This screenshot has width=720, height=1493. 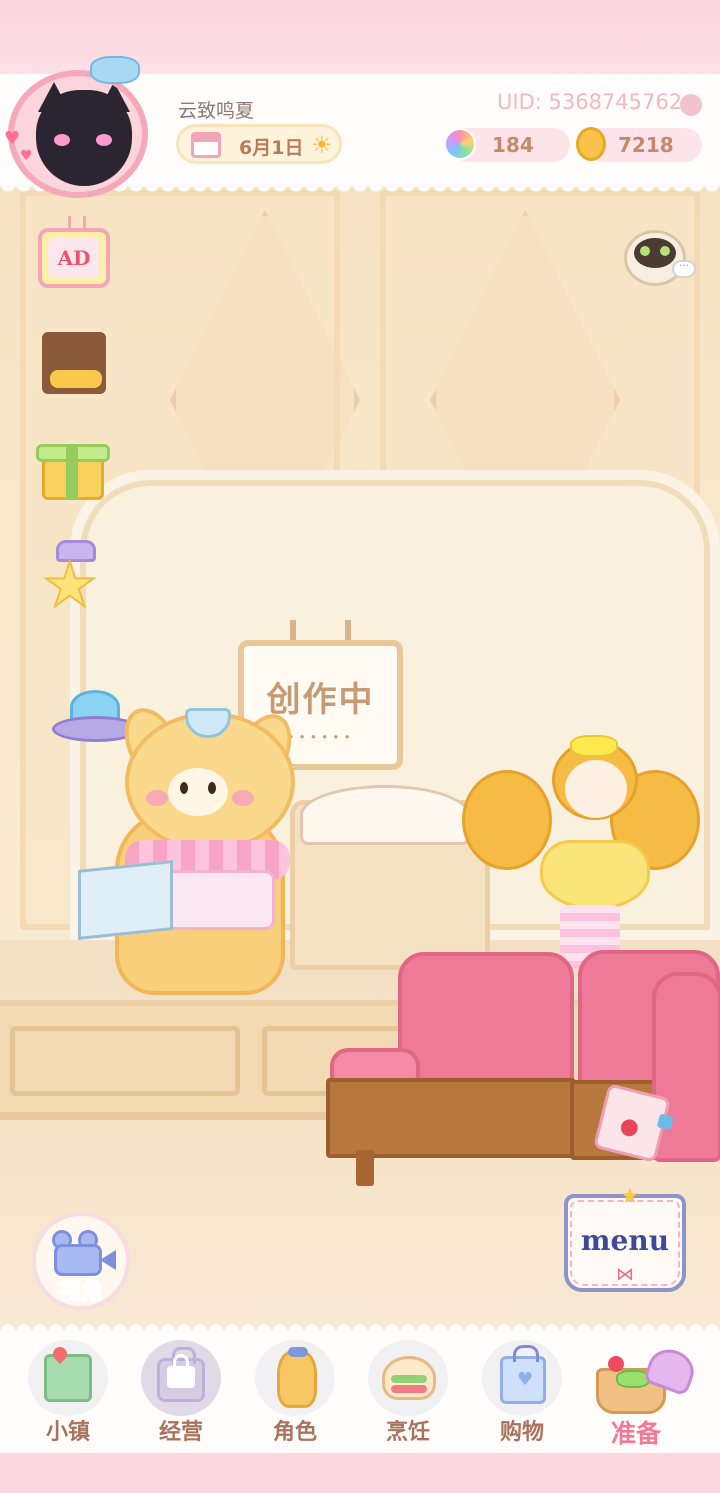 I want to click on player-name: 云致鸣夏, so click(x=216, y=111).